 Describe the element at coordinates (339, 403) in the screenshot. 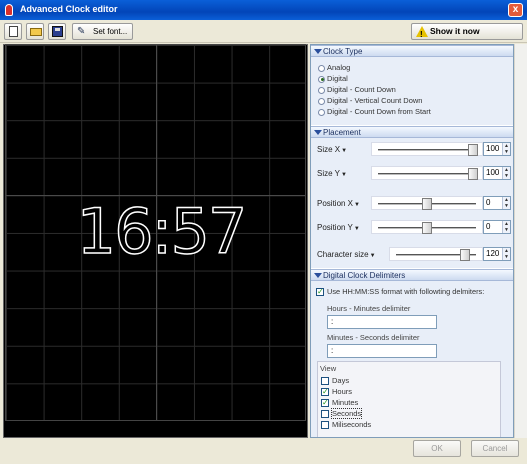

I see `checkbox-minutes: ✓ Minutes` at that location.